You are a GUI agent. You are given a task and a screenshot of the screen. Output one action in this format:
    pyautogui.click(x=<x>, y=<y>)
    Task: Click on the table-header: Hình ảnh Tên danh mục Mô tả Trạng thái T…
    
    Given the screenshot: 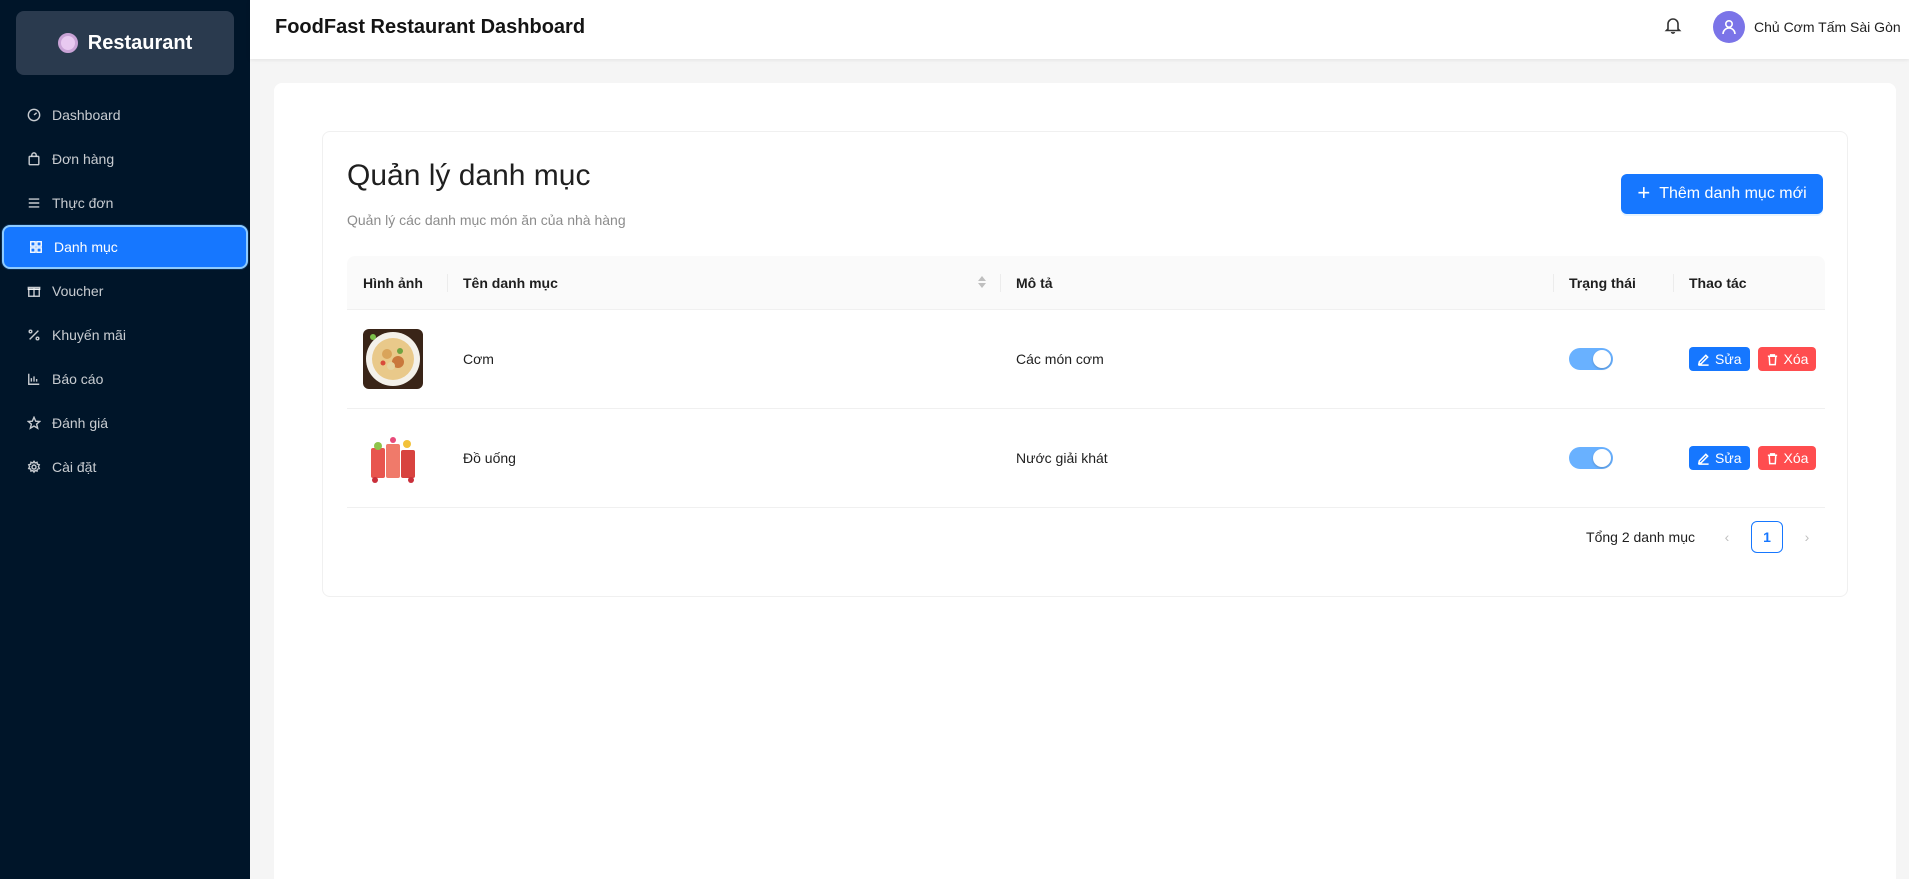 What is the action you would take?
    pyautogui.click(x=1086, y=283)
    